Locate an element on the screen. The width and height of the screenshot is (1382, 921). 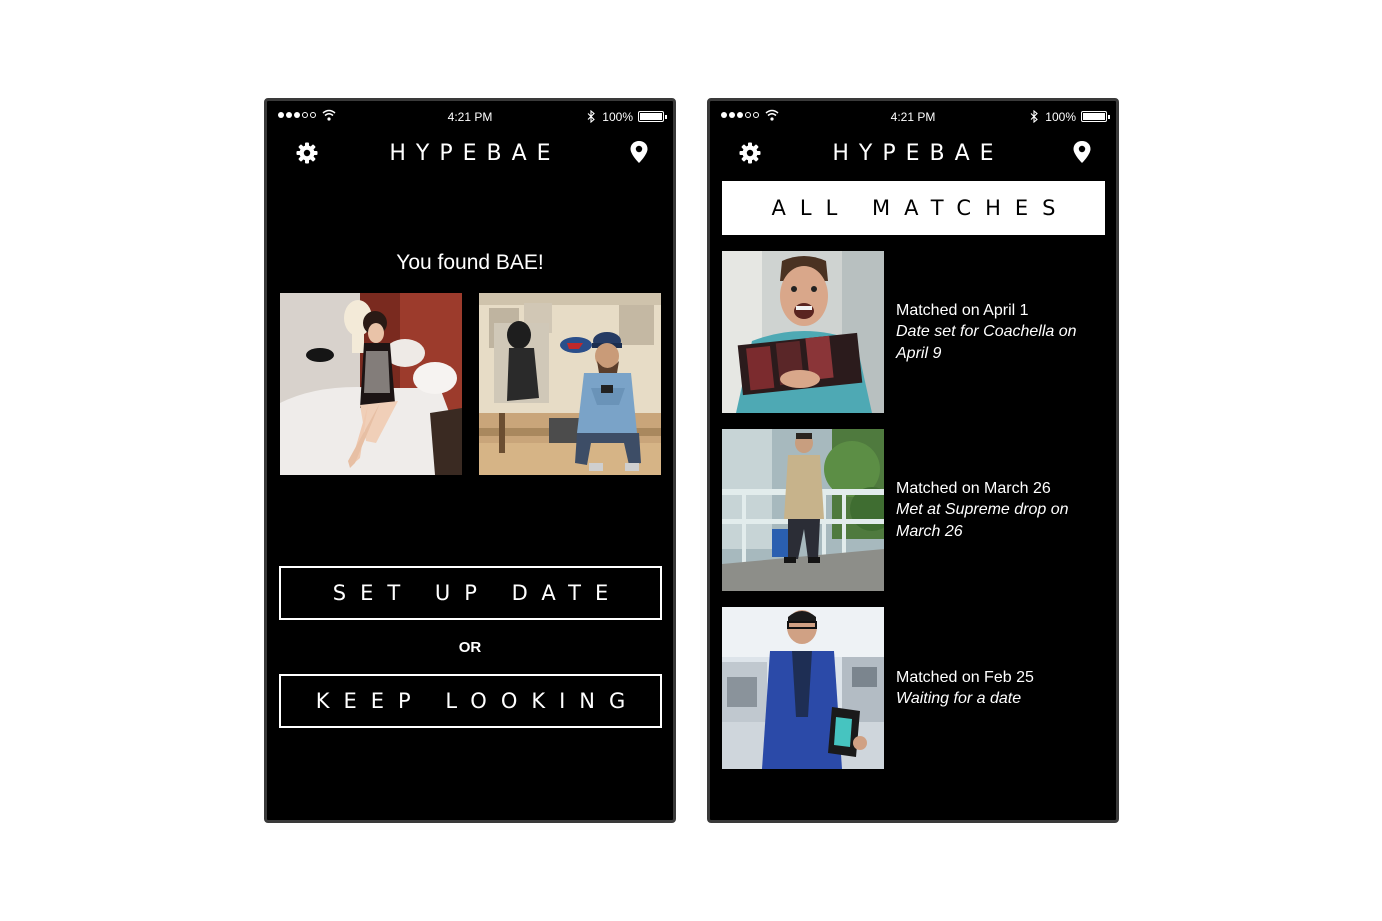
match-details: Matched on Feb 25 Waiting for a date is located at coordinates (1001, 688).